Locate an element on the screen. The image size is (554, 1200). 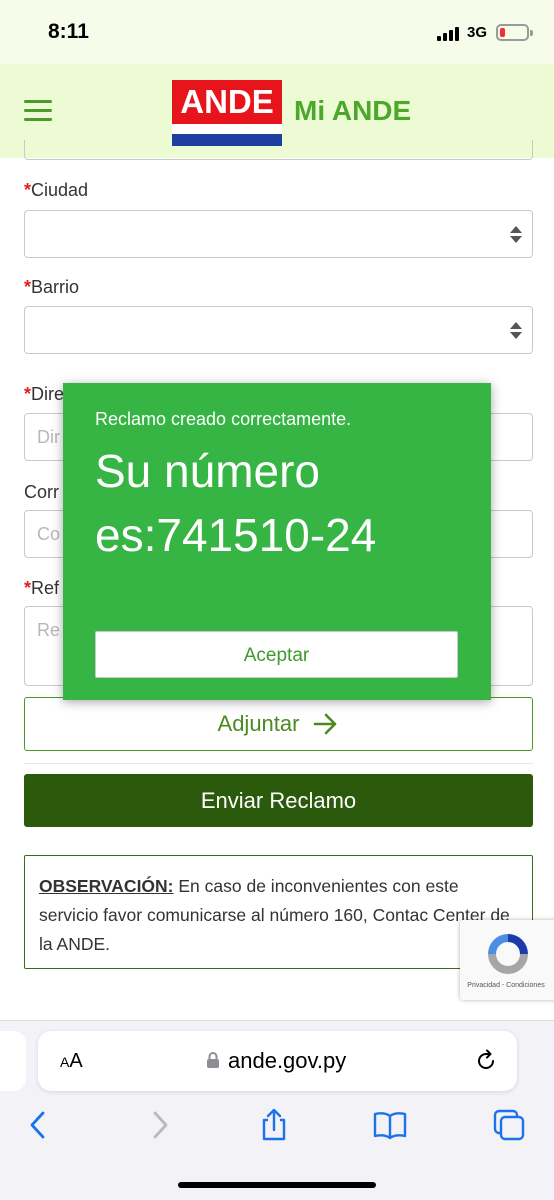
direccion-label: *Dire is located at coordinates (44, 394).